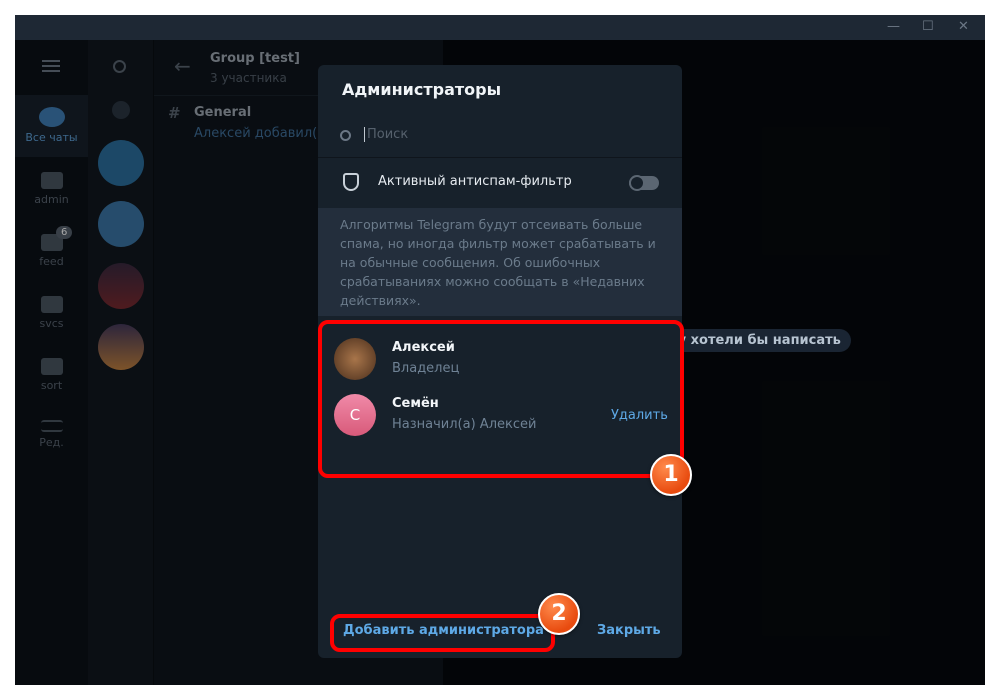 This screenshot has width=1000, height=700. Describe the element at coordinates (345, 135) in the screenshot. I see `search-icon` at that location.